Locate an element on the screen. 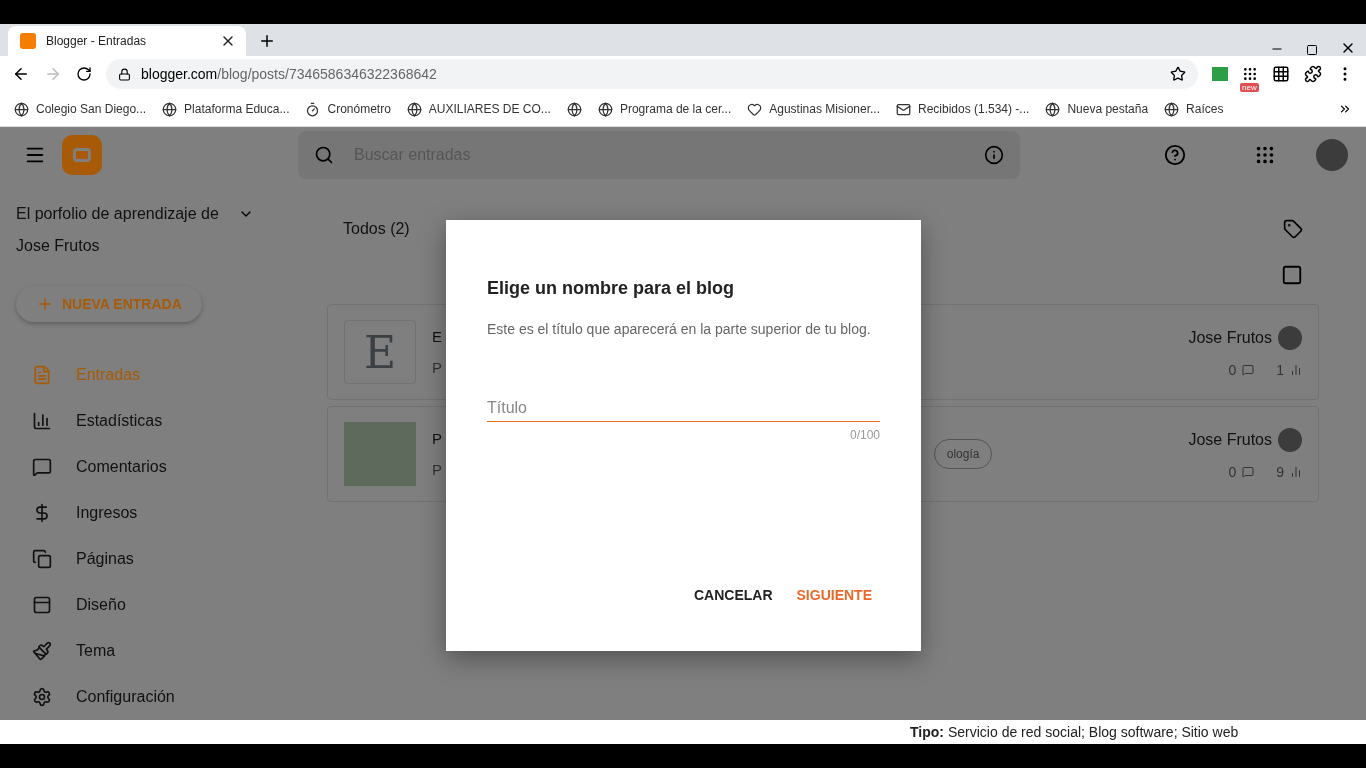 The width and height of the screenshot is (1366, 768). dialog-description: Este es el título que aparecerá en la parte superior de tu blog. is located at coordinates (679, 329).